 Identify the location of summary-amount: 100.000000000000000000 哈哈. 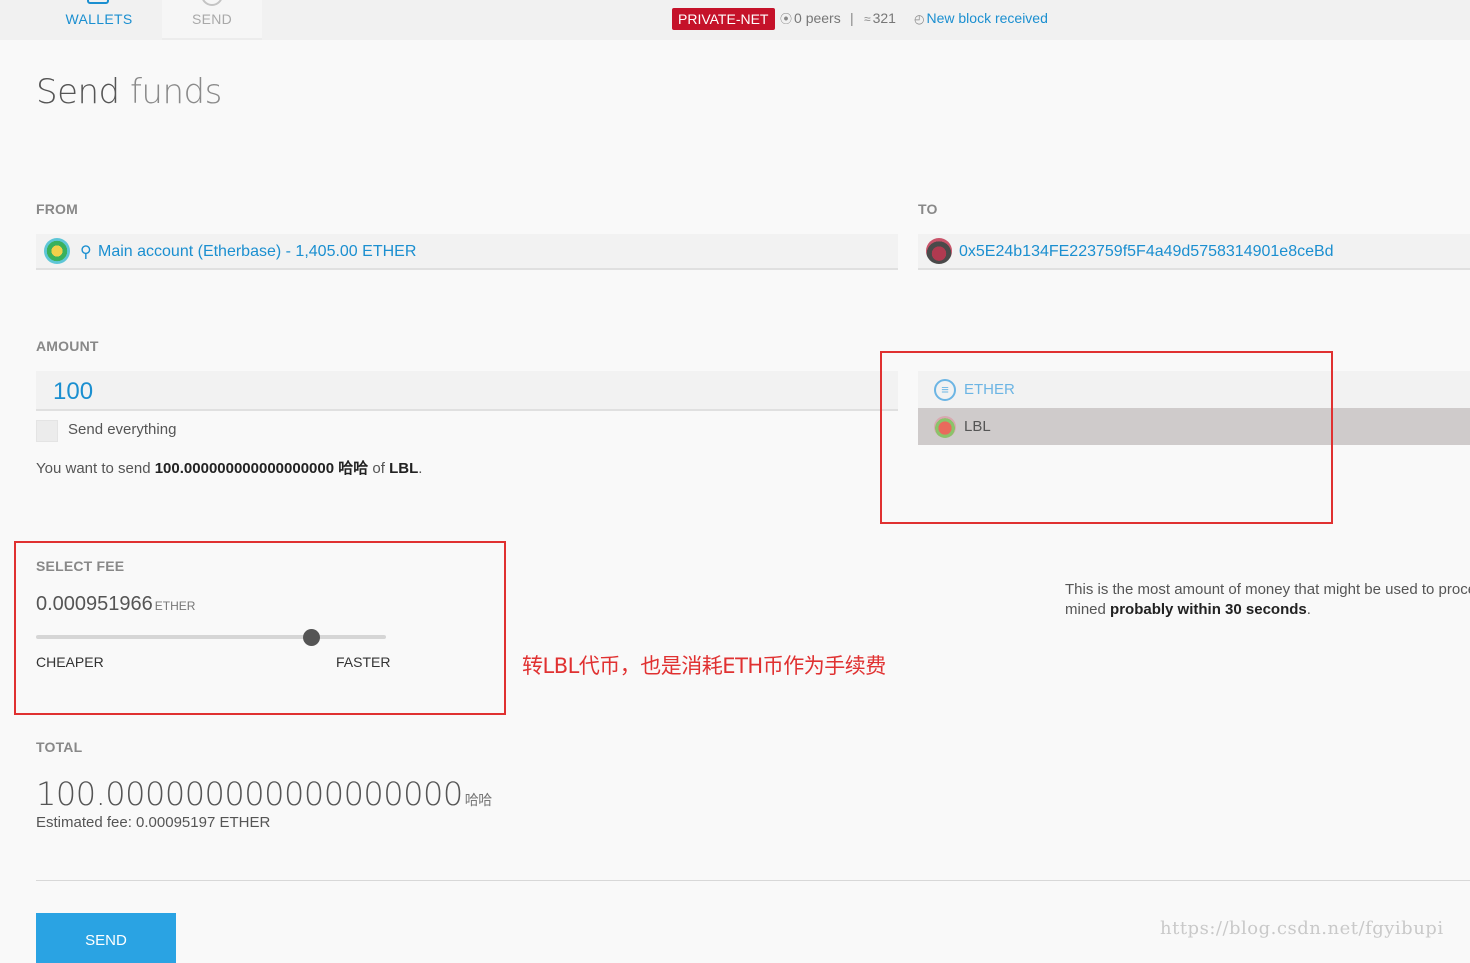
(261, 468).